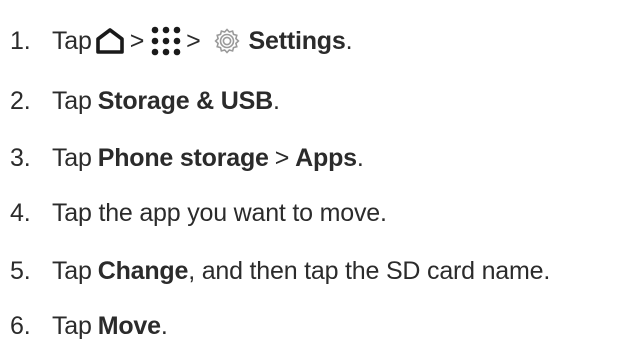  Describe the element at coordinates (20, 270) in the screenshot. I see `step-number: 5.` at that location.